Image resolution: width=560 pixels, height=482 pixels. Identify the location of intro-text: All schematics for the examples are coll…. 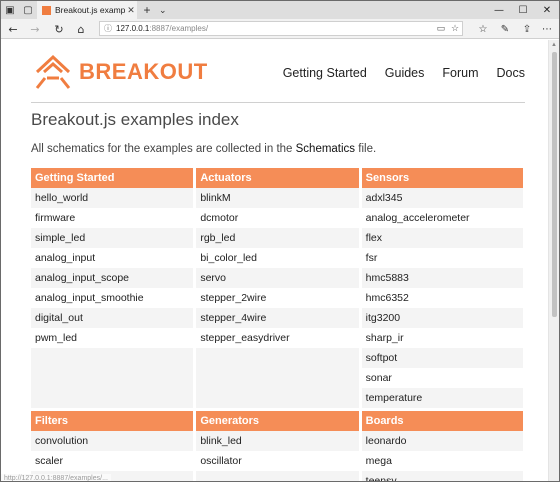
(204, 149).